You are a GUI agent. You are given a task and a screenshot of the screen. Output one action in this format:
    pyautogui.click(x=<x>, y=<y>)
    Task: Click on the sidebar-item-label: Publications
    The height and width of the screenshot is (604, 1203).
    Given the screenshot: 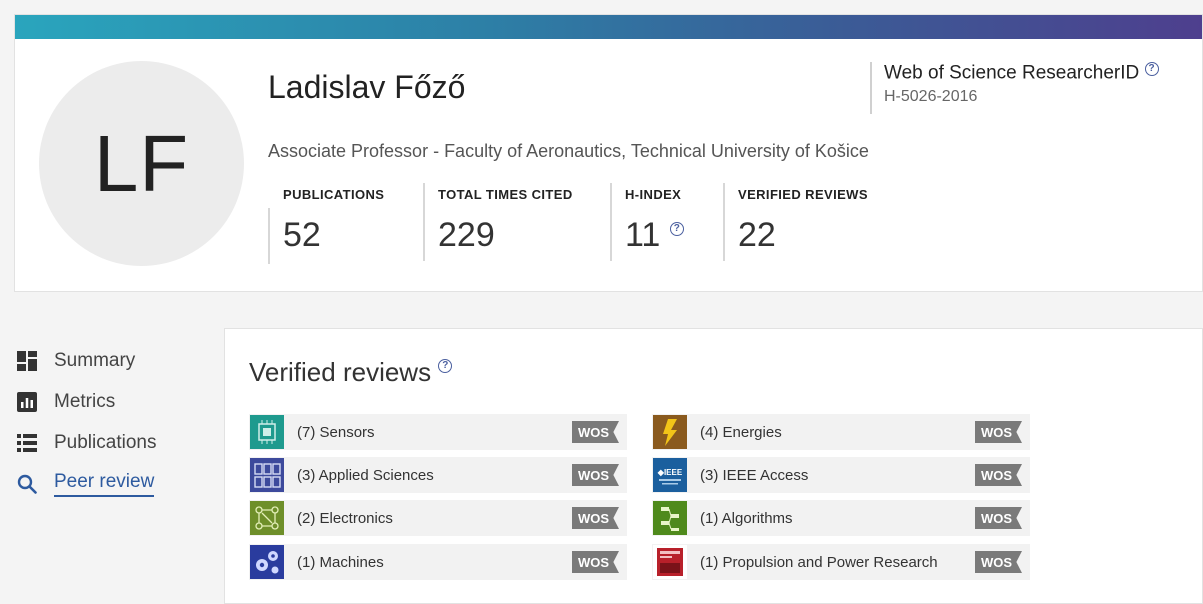 What is the action you would take?
    pyautogui.click(x=105, y=442)
    